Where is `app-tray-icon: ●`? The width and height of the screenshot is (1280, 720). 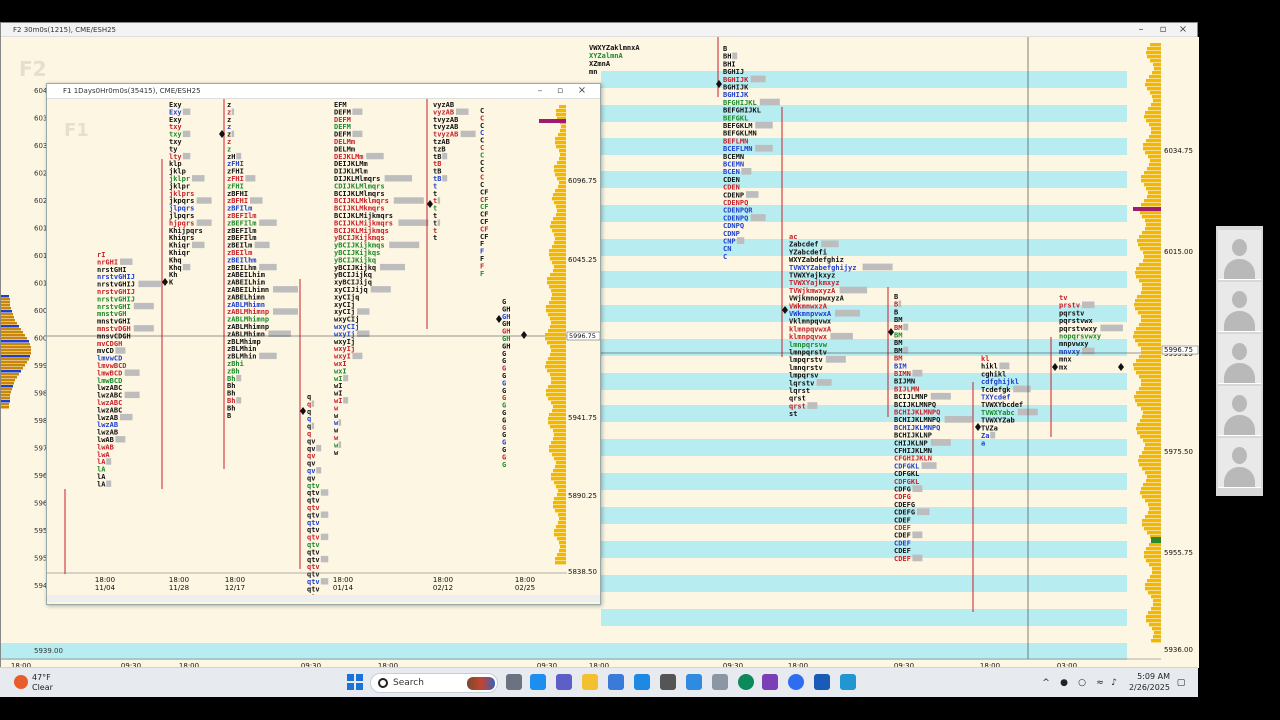 app-tray-icon: ● is located at coordinates (1064, 683).